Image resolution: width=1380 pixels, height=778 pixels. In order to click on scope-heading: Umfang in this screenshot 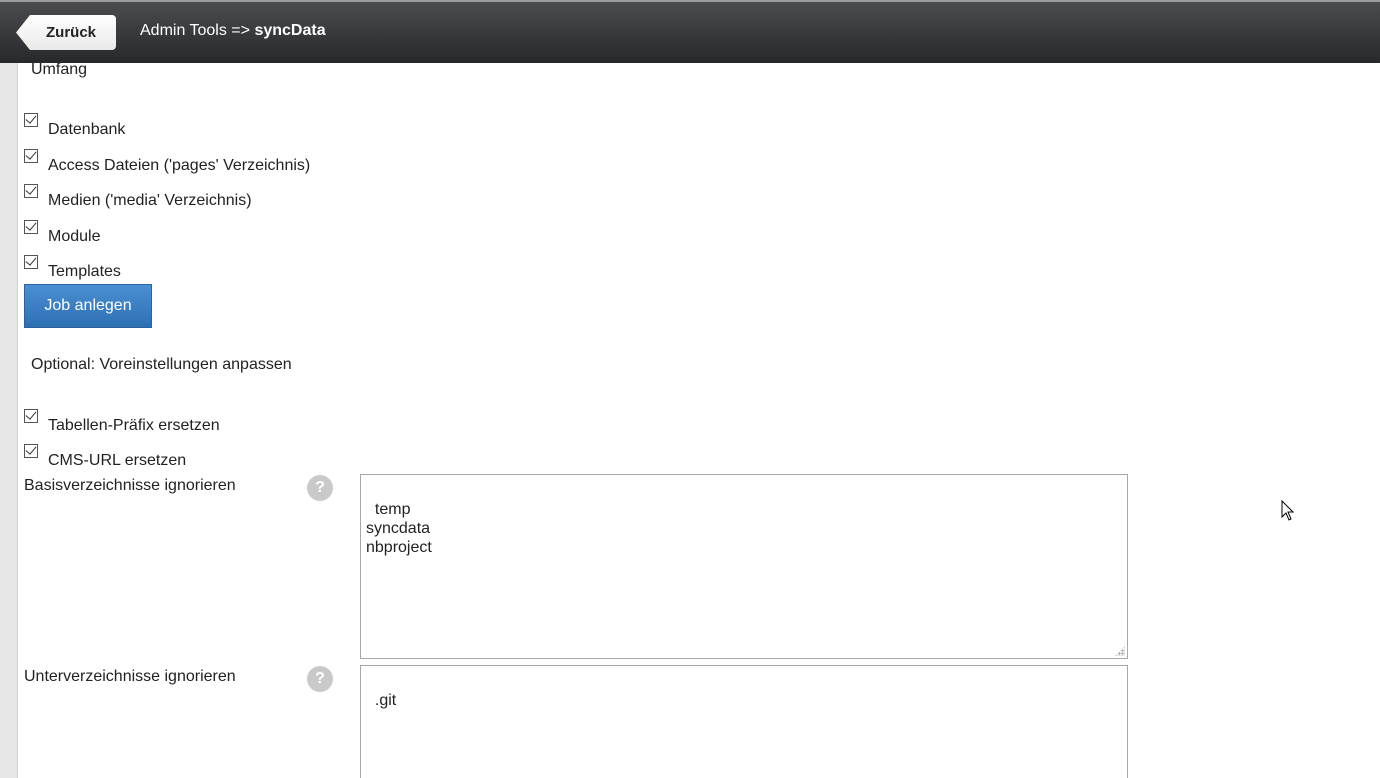, I will do `click(59, 69)`.